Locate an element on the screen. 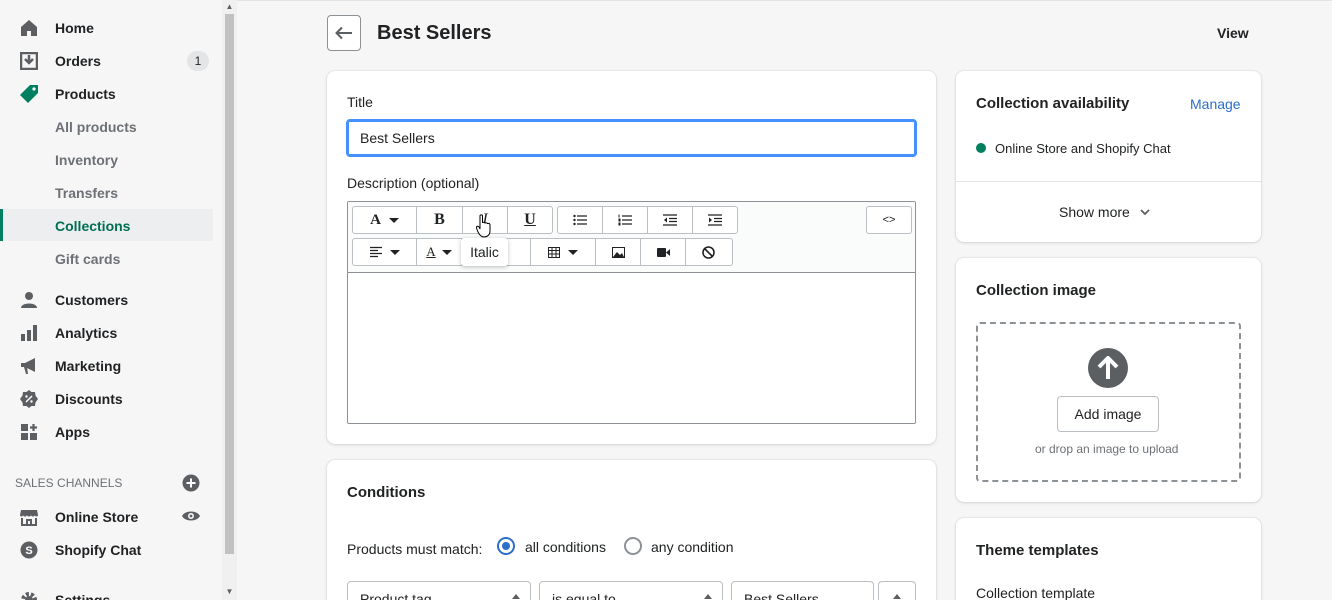 This screenshot has width=1332, height=600. condition-value-input: Best Sellers is located at coordinates (802, 590).